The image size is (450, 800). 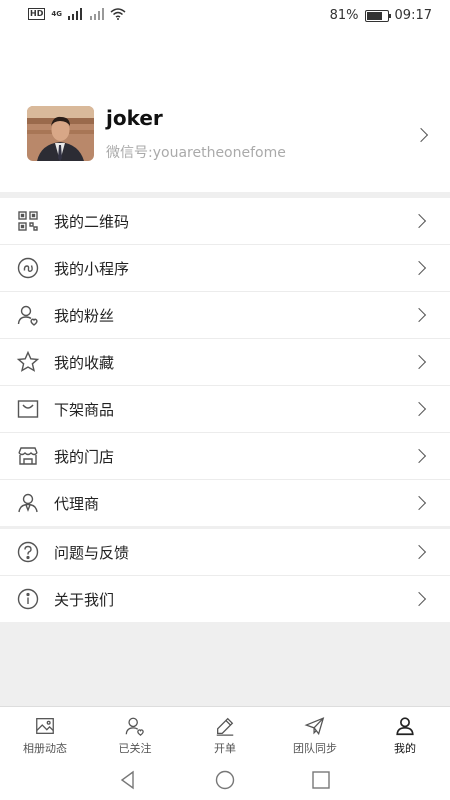 I want to click on menu-item-qr-code: 我的二维码, so click(x=225, y=221).